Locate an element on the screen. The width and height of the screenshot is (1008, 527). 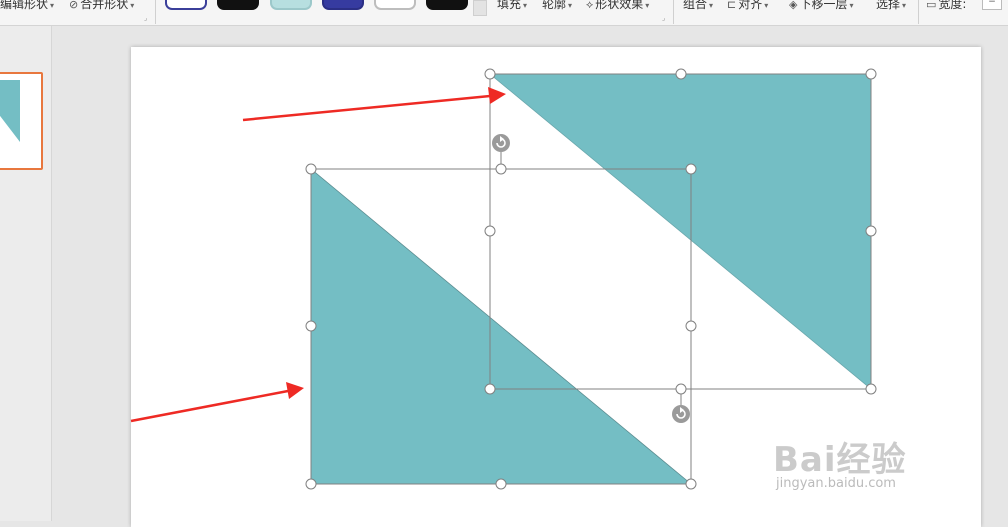
rotate-handle-upper is located at coordinates (501, 143).